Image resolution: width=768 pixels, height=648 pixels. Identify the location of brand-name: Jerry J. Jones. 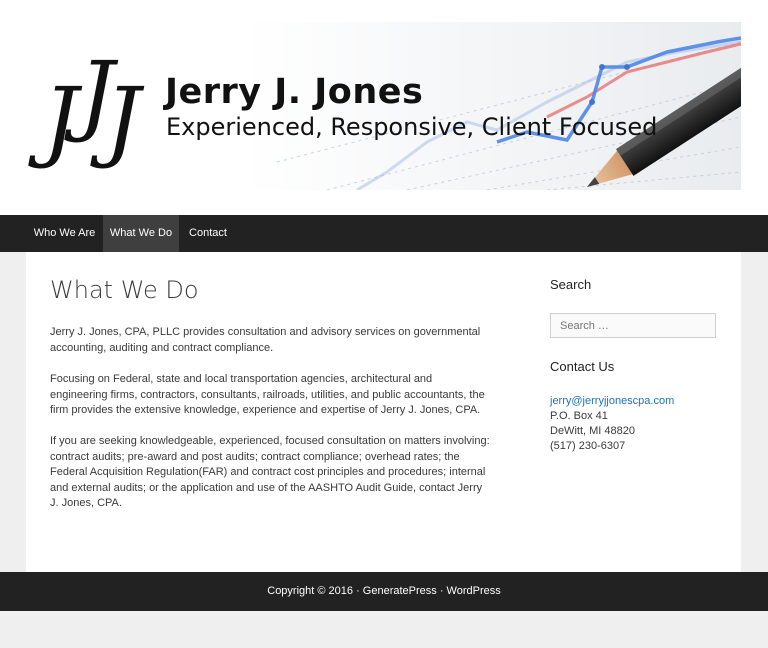
(294, 92).